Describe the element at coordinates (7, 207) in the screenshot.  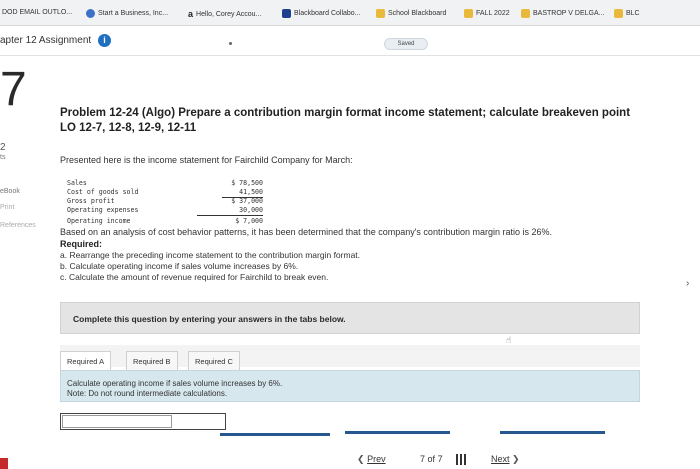
I see `print-link: Print` at that location.